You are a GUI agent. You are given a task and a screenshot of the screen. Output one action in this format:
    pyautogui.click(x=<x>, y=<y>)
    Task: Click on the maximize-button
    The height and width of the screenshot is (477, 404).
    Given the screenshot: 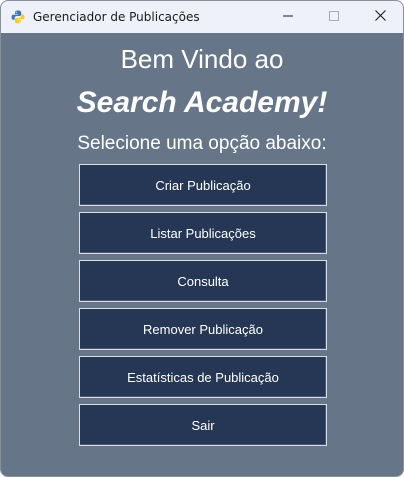 What is the action you would take?
    pyautogui.click(x=334, y=17)
    